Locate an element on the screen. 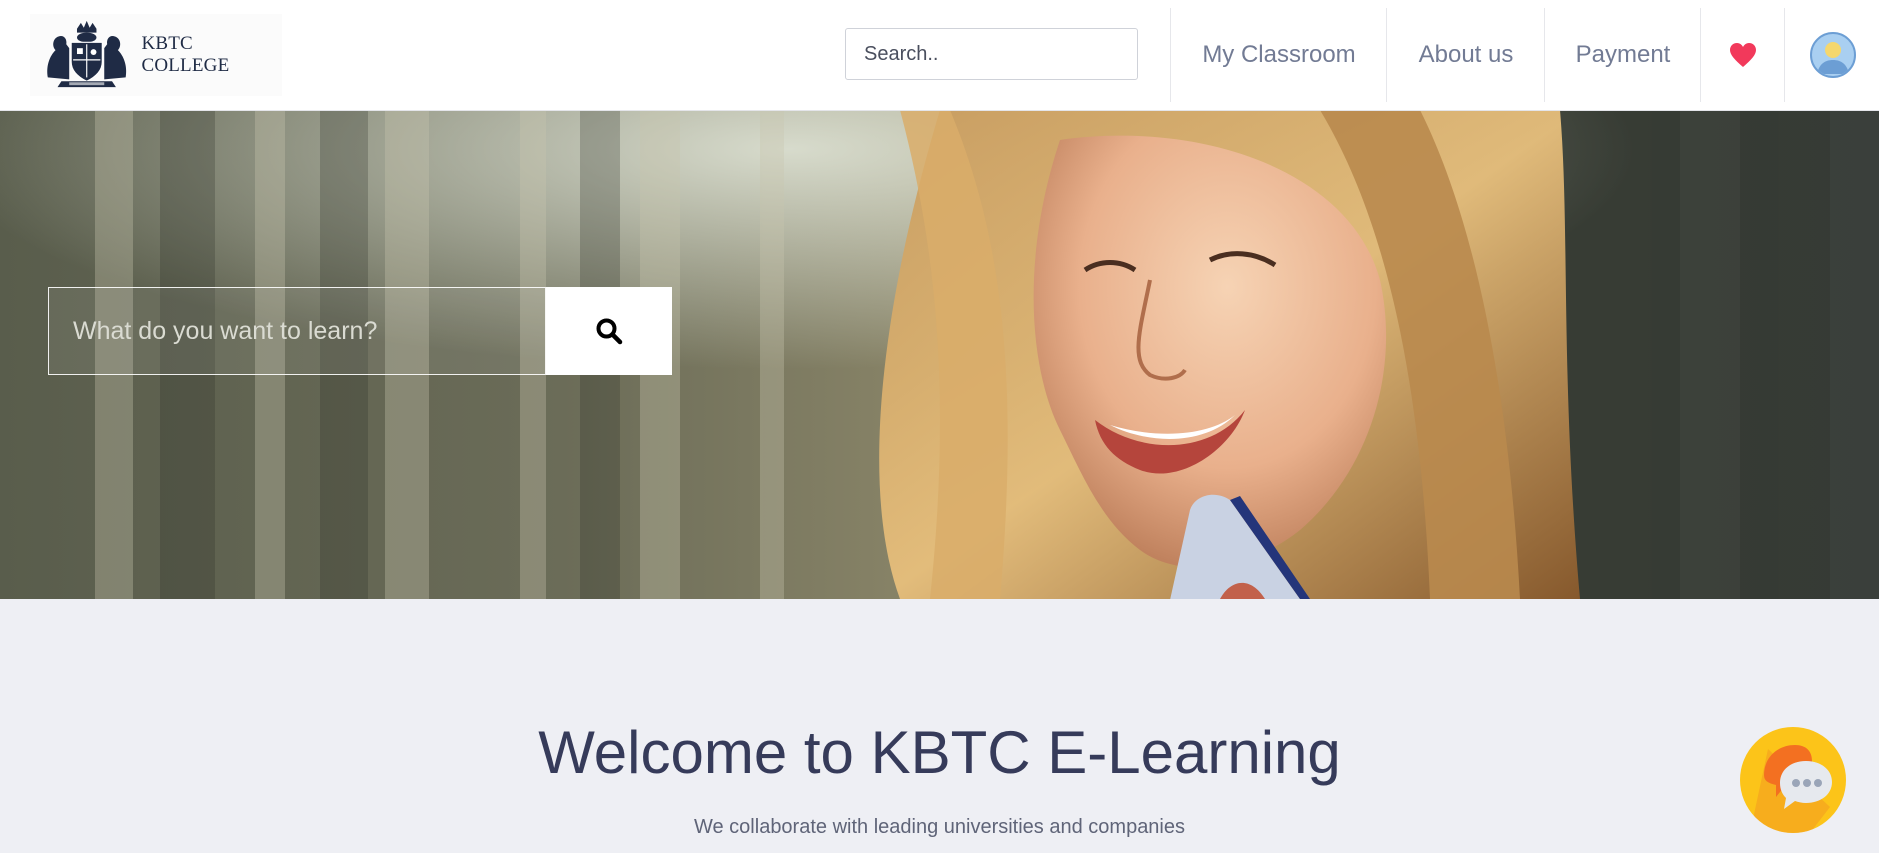 Image resolution: width=1879 pixels, height=853 pixels. search-icon is located at coordinates (609, 331).